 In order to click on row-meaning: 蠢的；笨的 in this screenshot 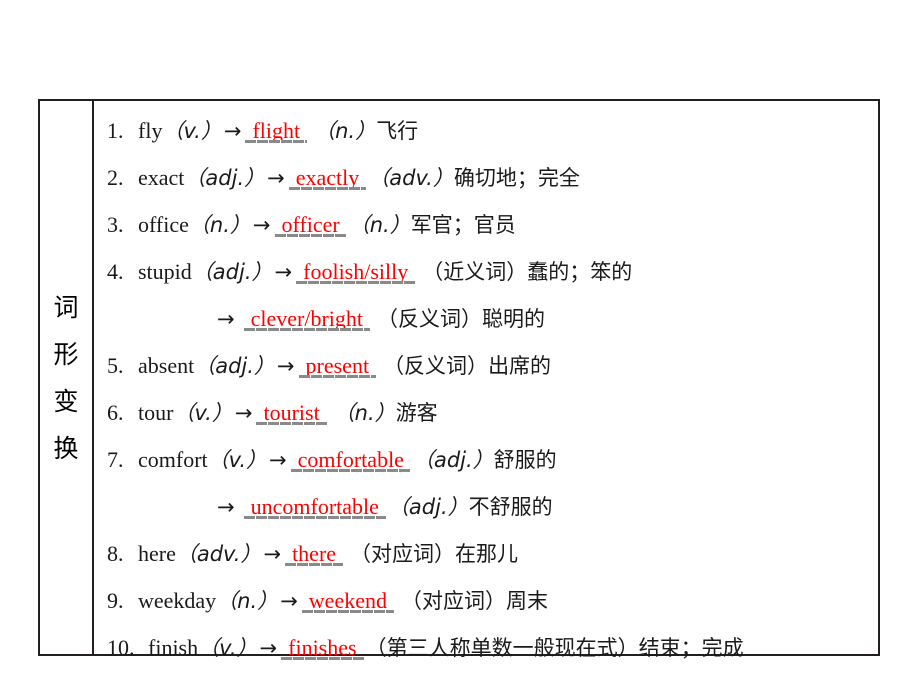, I will do `click(580, 272)`.